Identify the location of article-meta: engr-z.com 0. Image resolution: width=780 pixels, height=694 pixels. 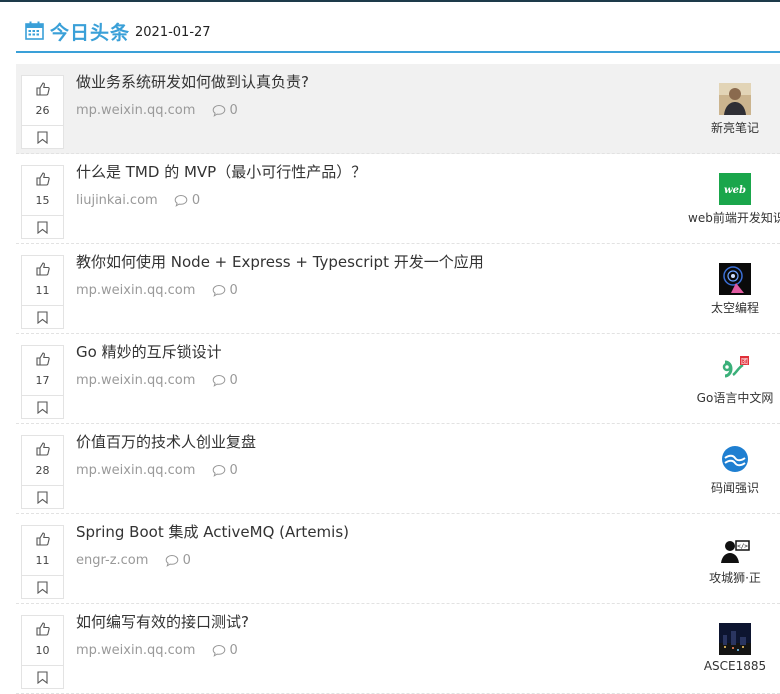
(133, 560).